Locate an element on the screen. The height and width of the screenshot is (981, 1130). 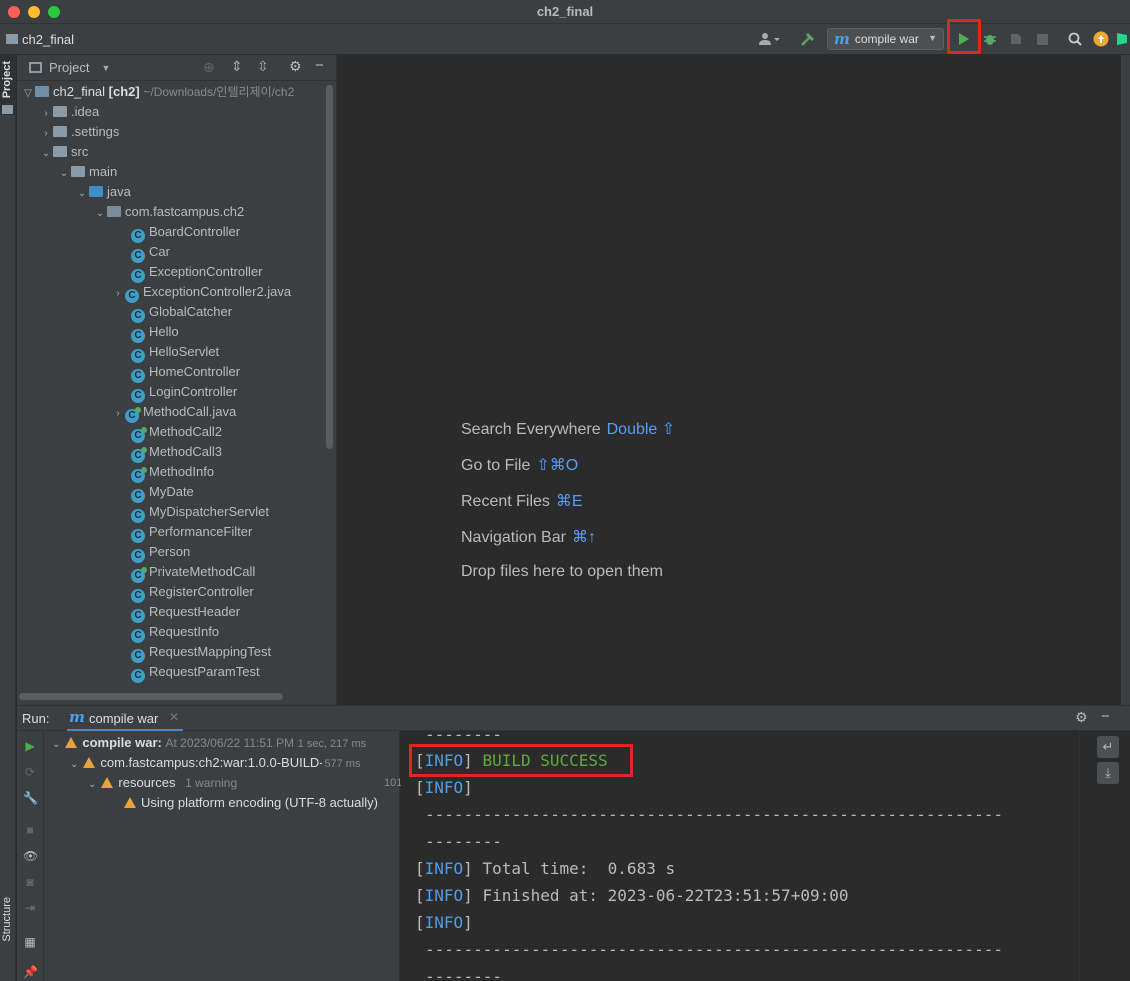
exit-icon: ⇥ is located at coordinates (30, 908).